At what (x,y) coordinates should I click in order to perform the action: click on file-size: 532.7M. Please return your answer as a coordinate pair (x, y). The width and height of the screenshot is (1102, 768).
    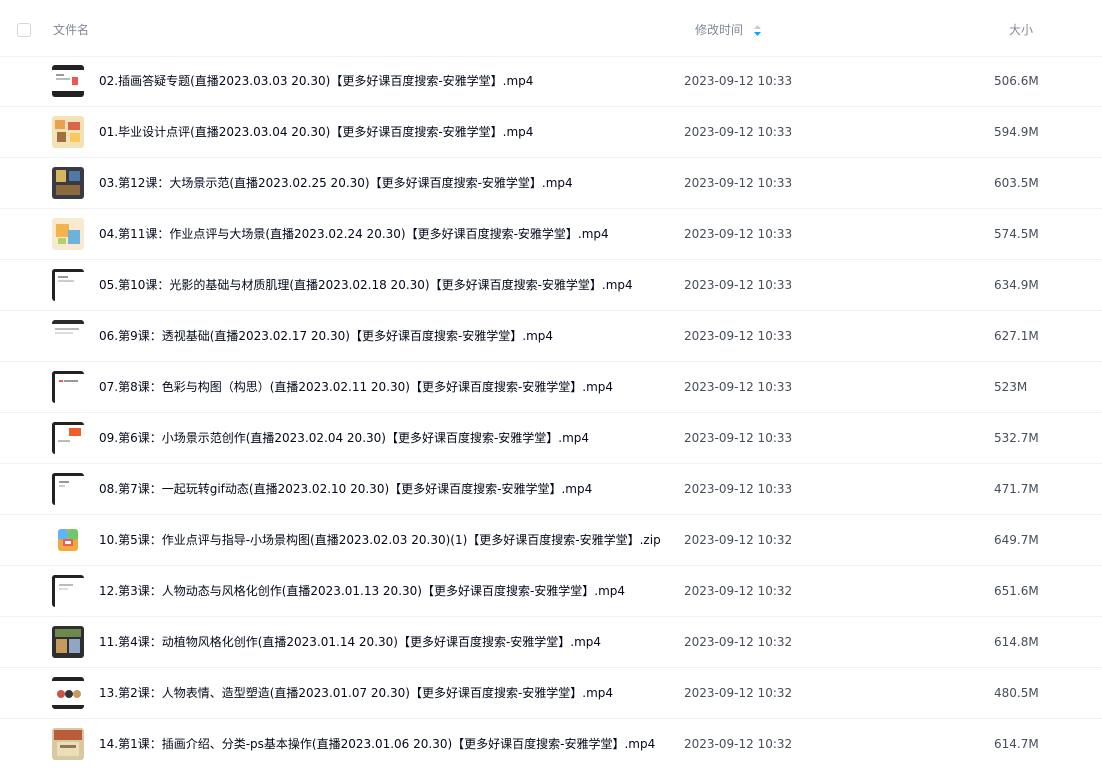
    Looking at the image, I should click on (1016, 438).